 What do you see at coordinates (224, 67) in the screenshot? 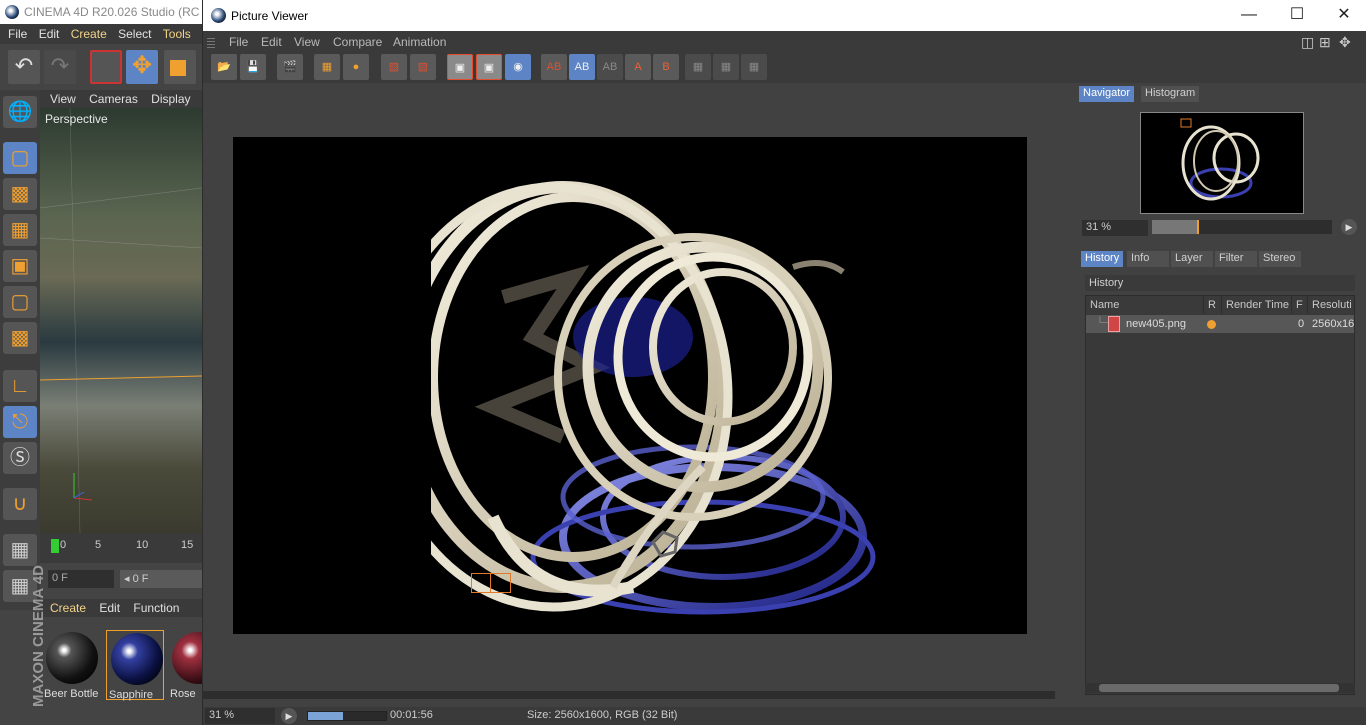
I see `open-folder-icon: 📂` at bounding box center [224, 67].